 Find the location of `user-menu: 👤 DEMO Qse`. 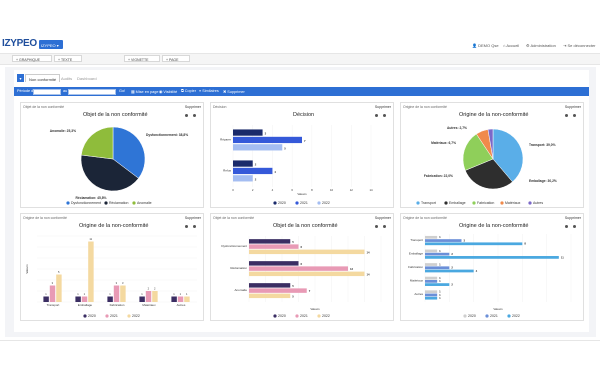

user-menu: 👤 DEMO Qse is located at coordinates (485, 45).